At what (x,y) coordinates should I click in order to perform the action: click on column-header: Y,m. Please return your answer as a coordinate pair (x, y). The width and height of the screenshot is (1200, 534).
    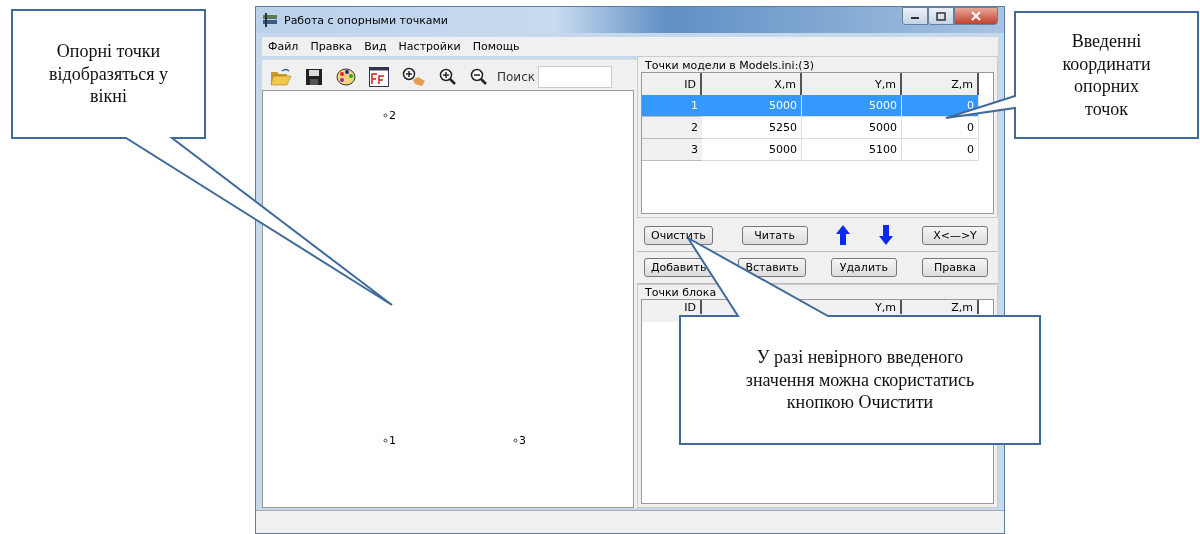
    Looking at the image, I should click on (852, 84).